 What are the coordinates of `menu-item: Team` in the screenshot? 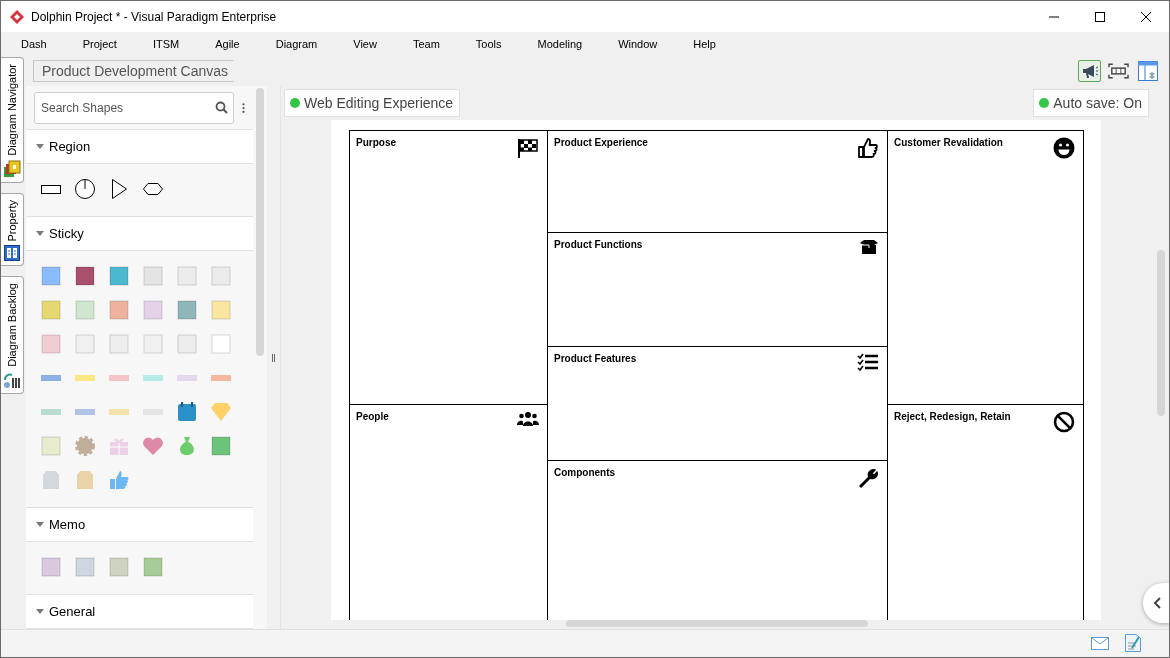 It's located at (426, 44).